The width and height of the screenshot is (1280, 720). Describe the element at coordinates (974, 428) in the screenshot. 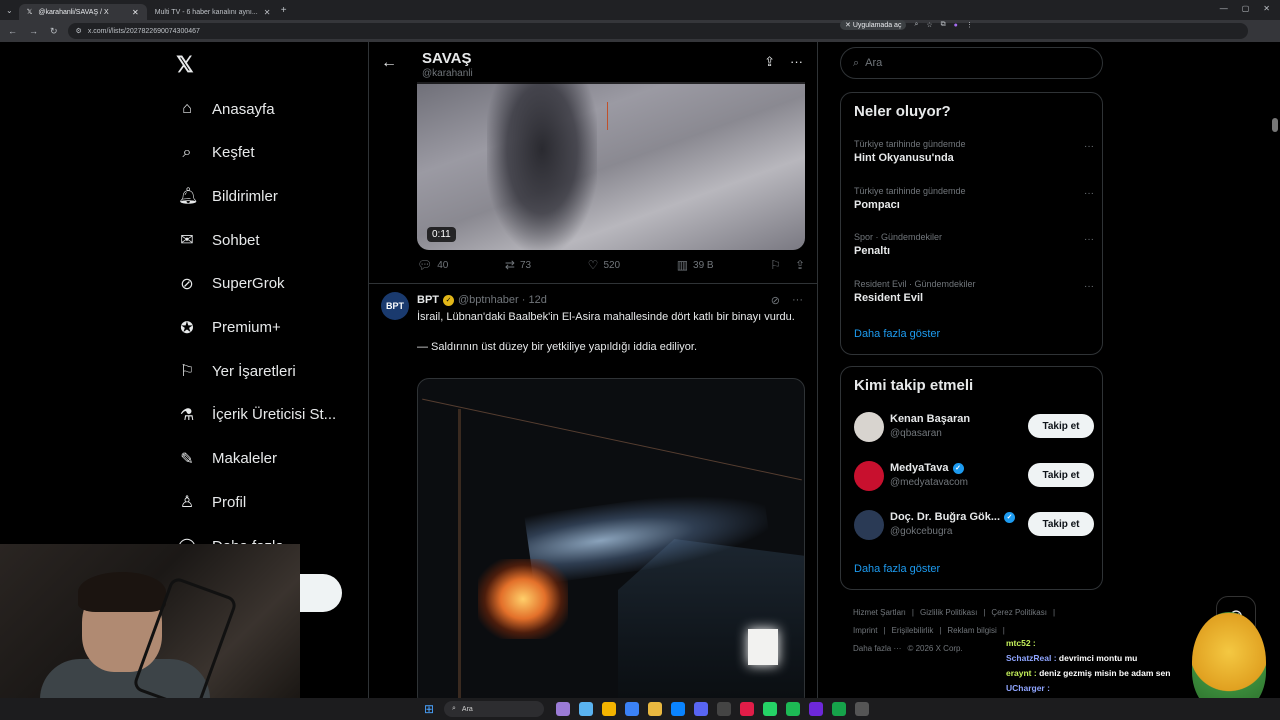

I see `follow-suggestion: Kenan Başaran @qbasaran Takip et` at that location.